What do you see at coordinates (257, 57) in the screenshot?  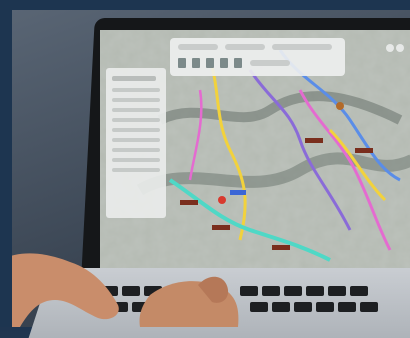 I see `top-toolbar` at bounding box center [257, 57].